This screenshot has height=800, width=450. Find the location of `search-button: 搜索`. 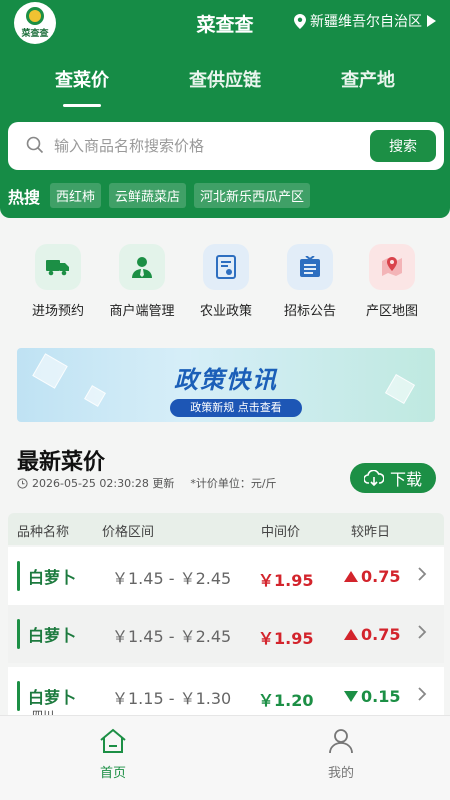

search-button: 搜索 is located at coordinates (403, 146).